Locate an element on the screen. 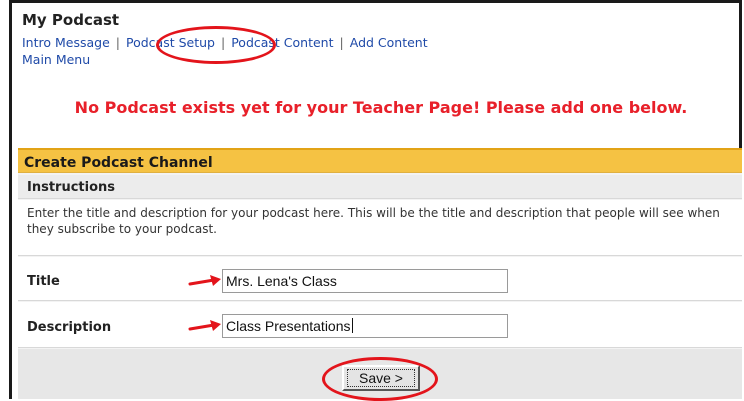 This screenshot has height=401, width=744. description-field-value: Class Presentations is located at coordinates (288, 326).